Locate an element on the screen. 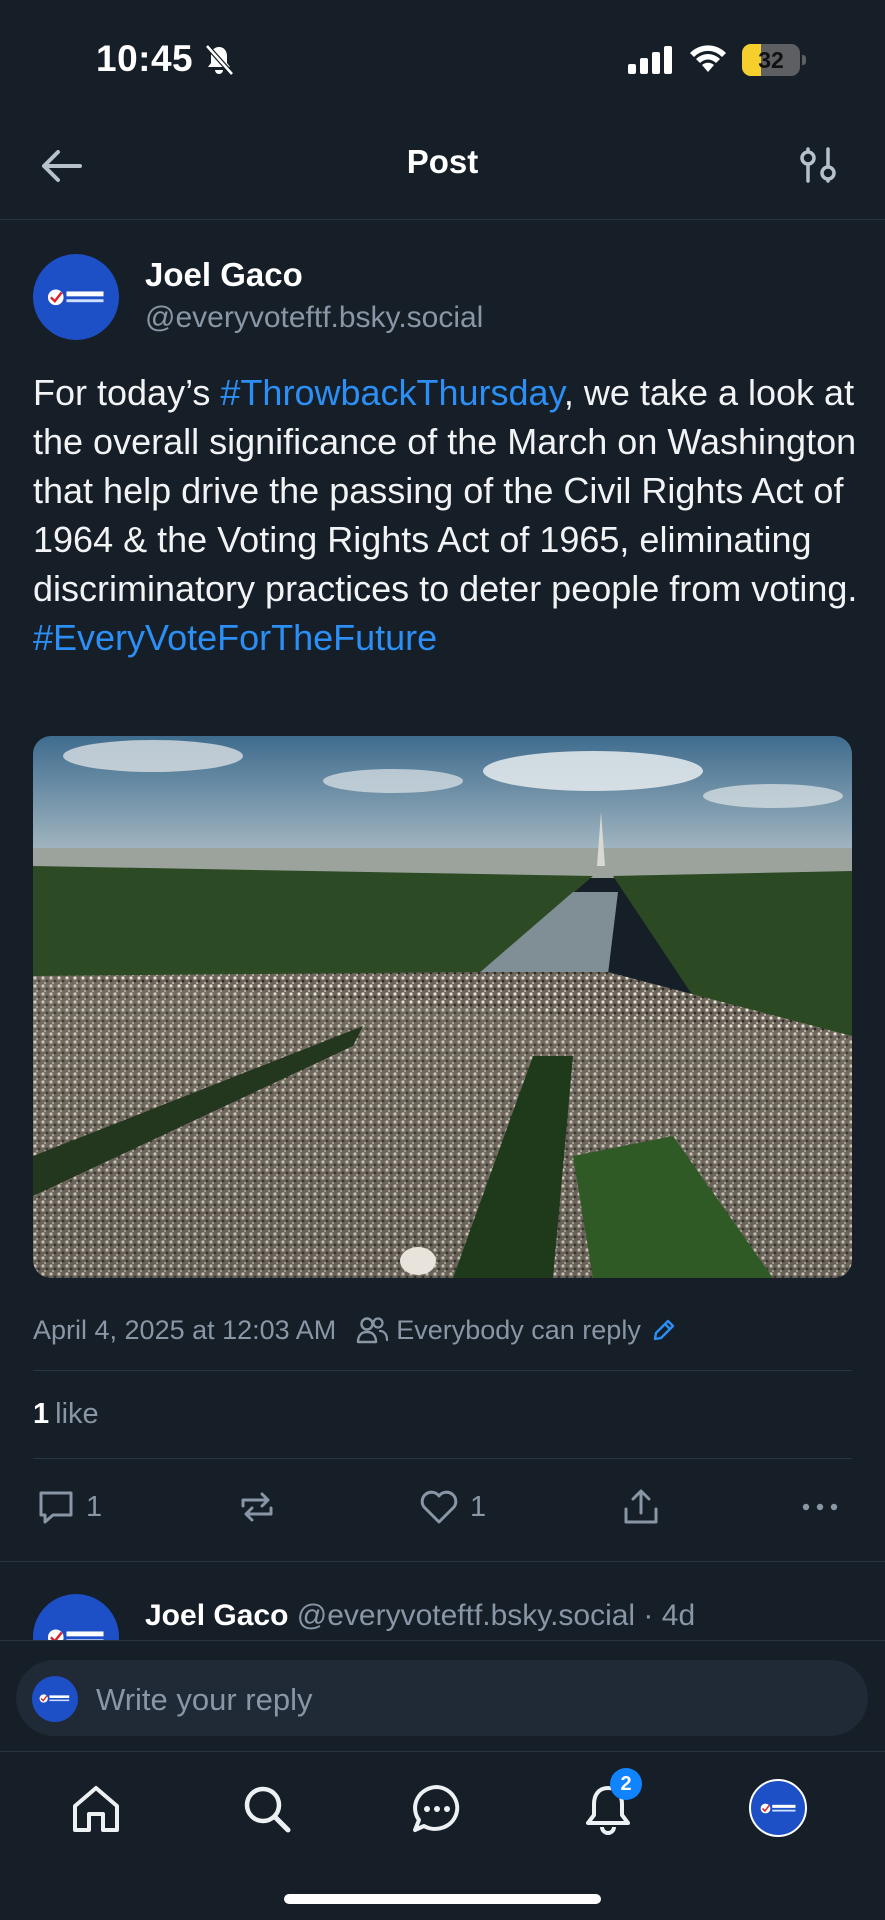 This screenshot has width=885, height=1920. likes-divider is located at coordinates (442, 1458).